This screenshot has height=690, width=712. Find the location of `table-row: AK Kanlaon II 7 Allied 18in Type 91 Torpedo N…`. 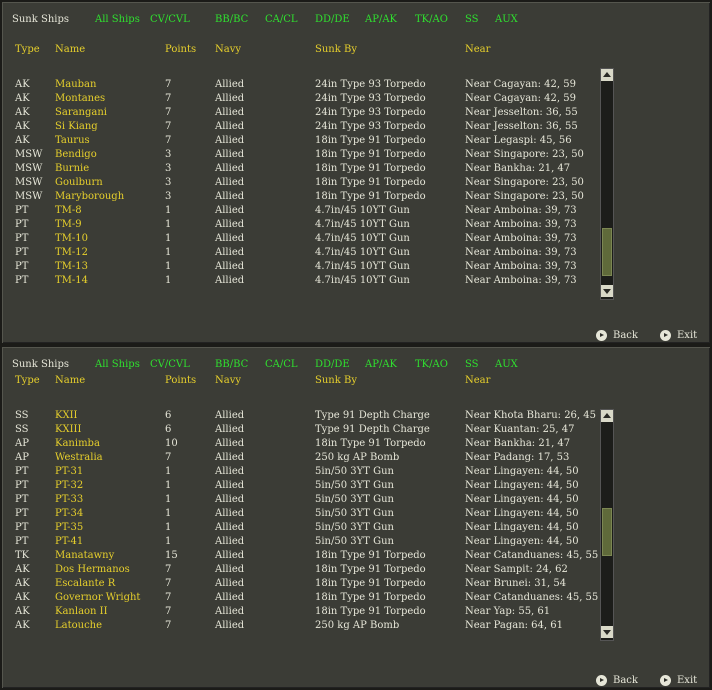

table-row: AK Kanlaon II 7 Allied 18in Type 91 Torpedo N… is located at coordinates (297, 613).